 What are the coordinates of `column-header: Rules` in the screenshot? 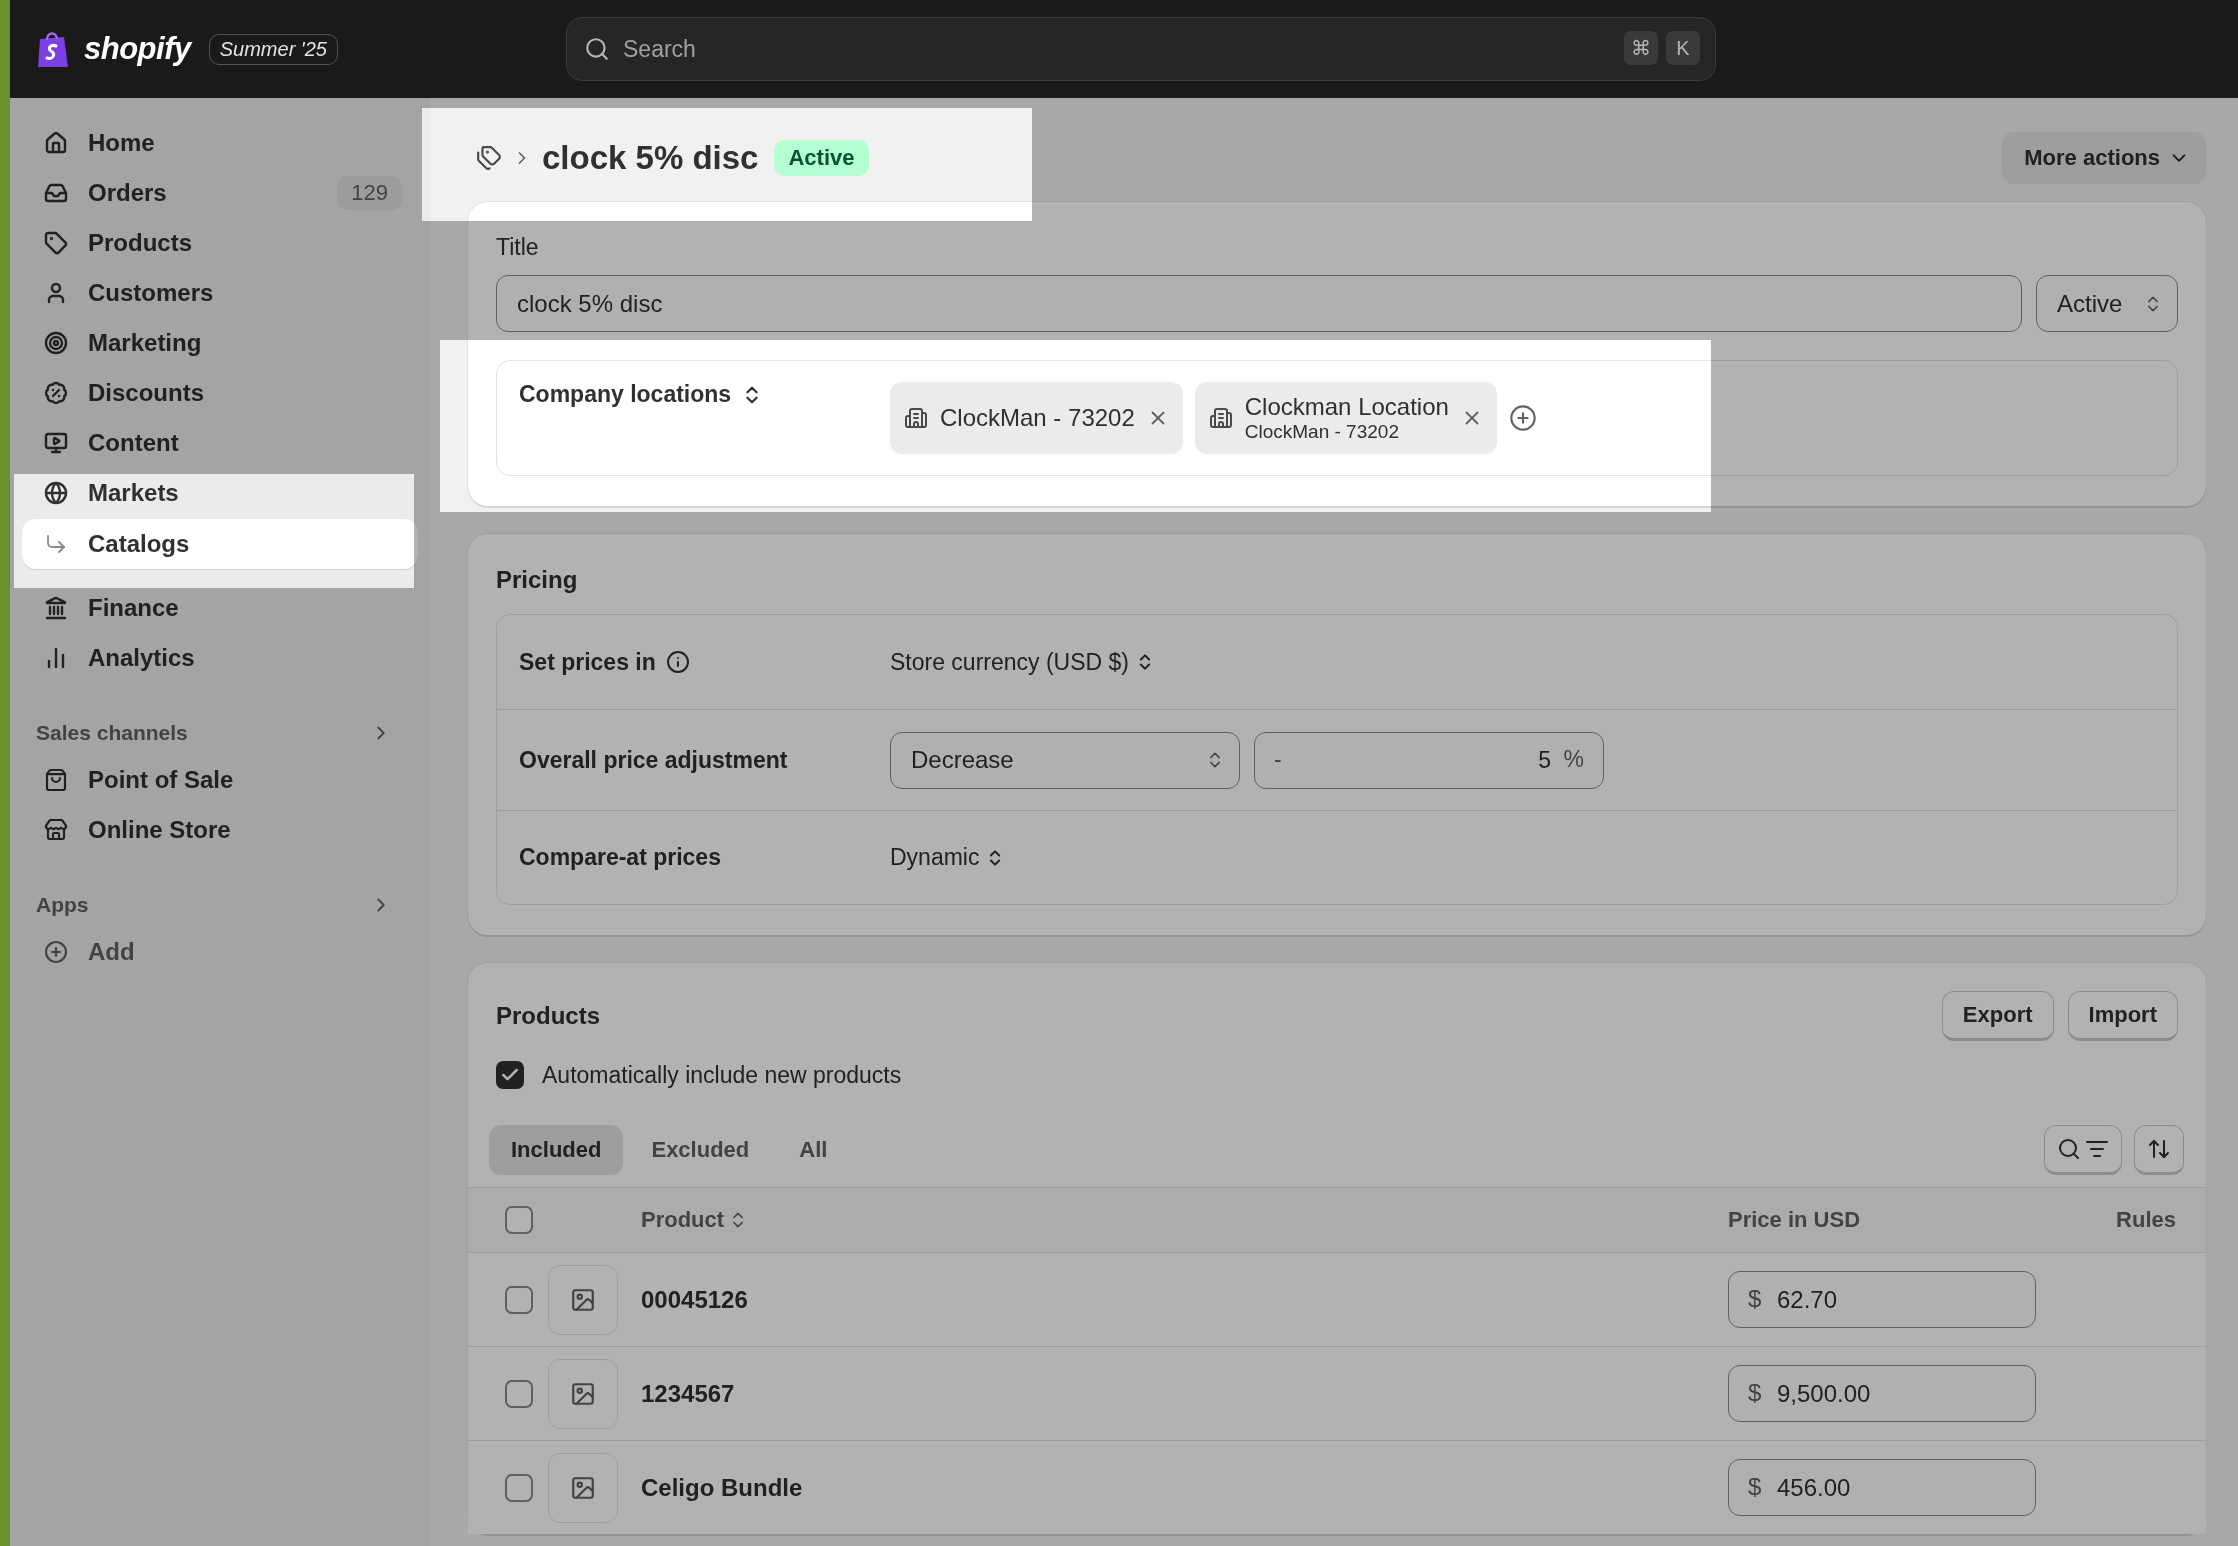 It's located at (2146, 1220).